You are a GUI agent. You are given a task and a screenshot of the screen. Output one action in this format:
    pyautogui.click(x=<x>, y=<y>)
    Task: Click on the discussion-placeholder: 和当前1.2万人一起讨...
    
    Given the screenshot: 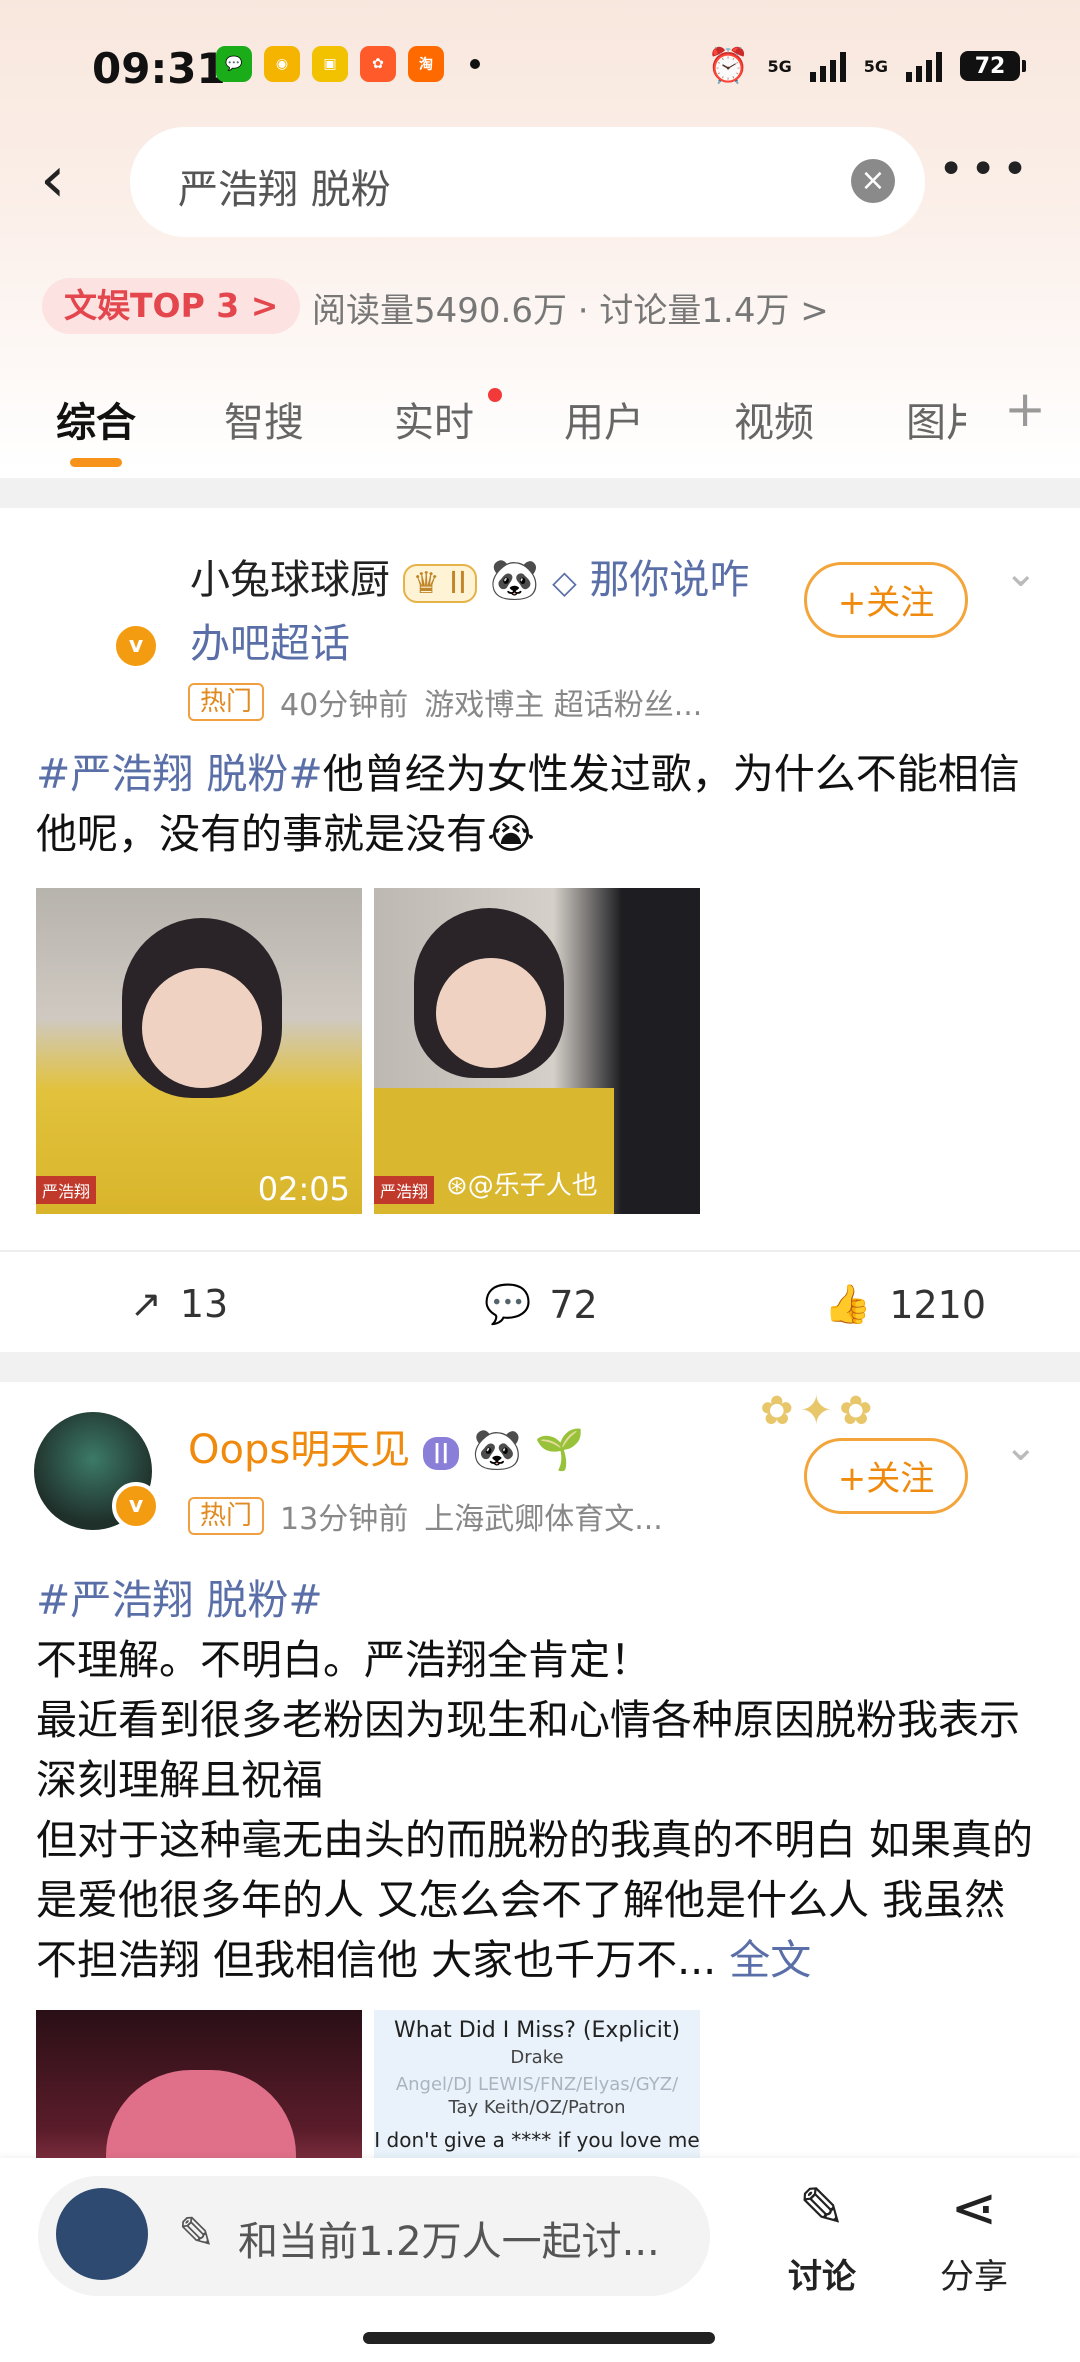 What is the action you would take?
    pyautogui.click(x=449, y=2242)
    